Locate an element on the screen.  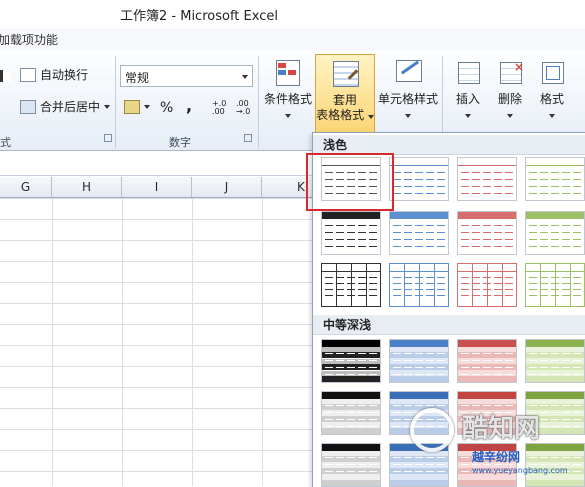
format-cells-icon is located at coordinates (552, 73).